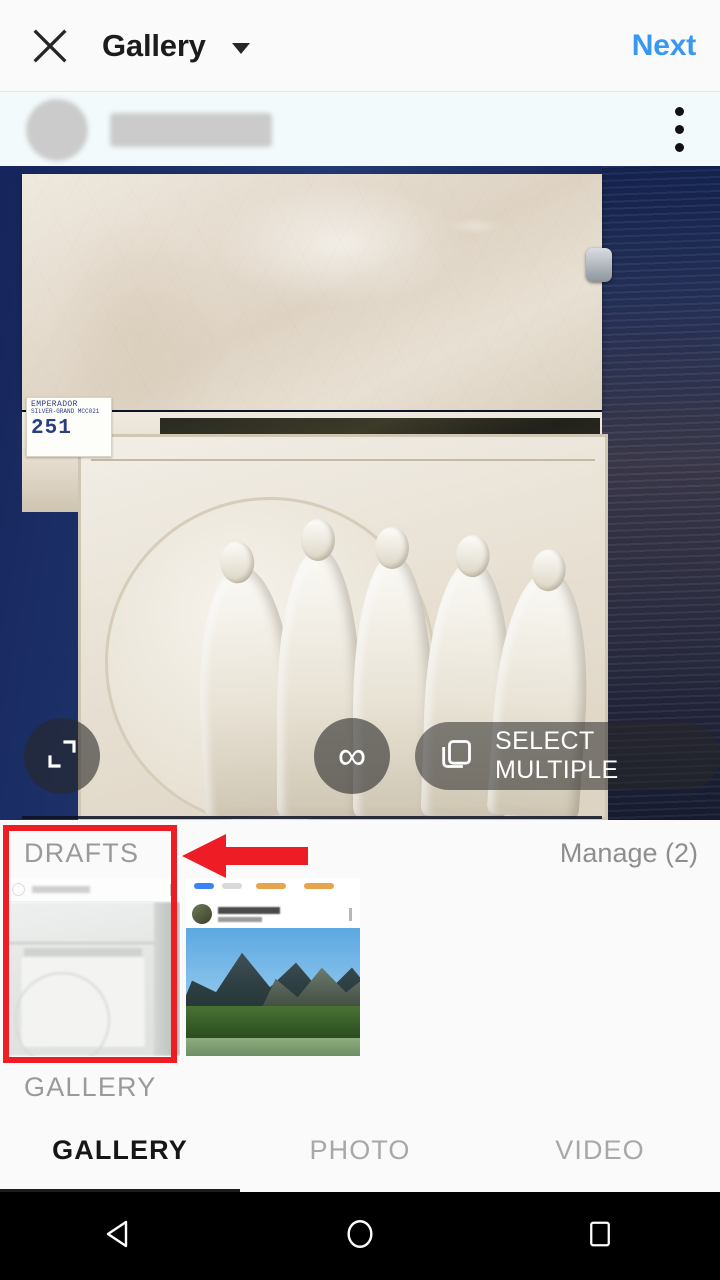  What do you see at coordinates (65, 412) in the screenshot?
I see `label-line-2: SILVER-GRAND MCC021` at bounding box center [65, 412].